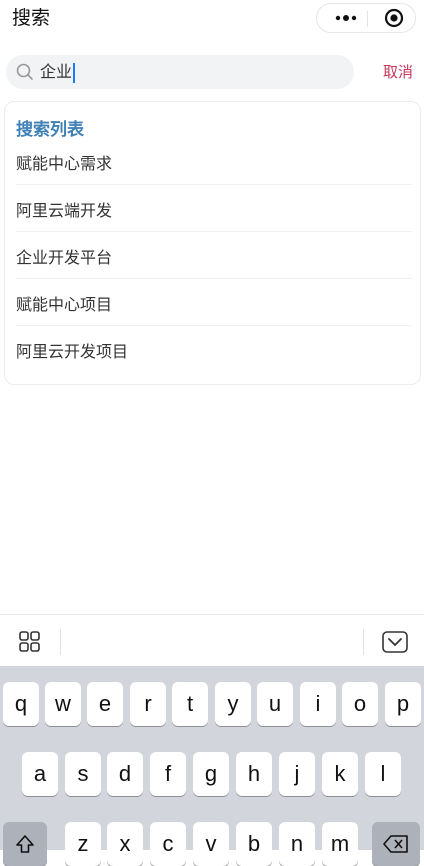 This screenshot has height=866, width=424. What do you see at coordinates (254, 844) in the screenshot?
I see `key: b` at bounding box center [254, 844].